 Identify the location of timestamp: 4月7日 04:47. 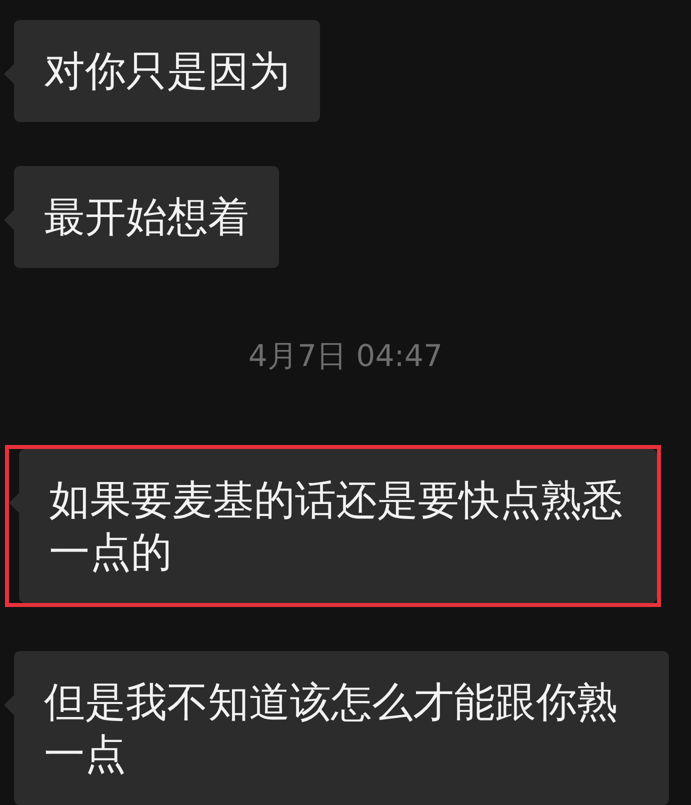
(345, 357).